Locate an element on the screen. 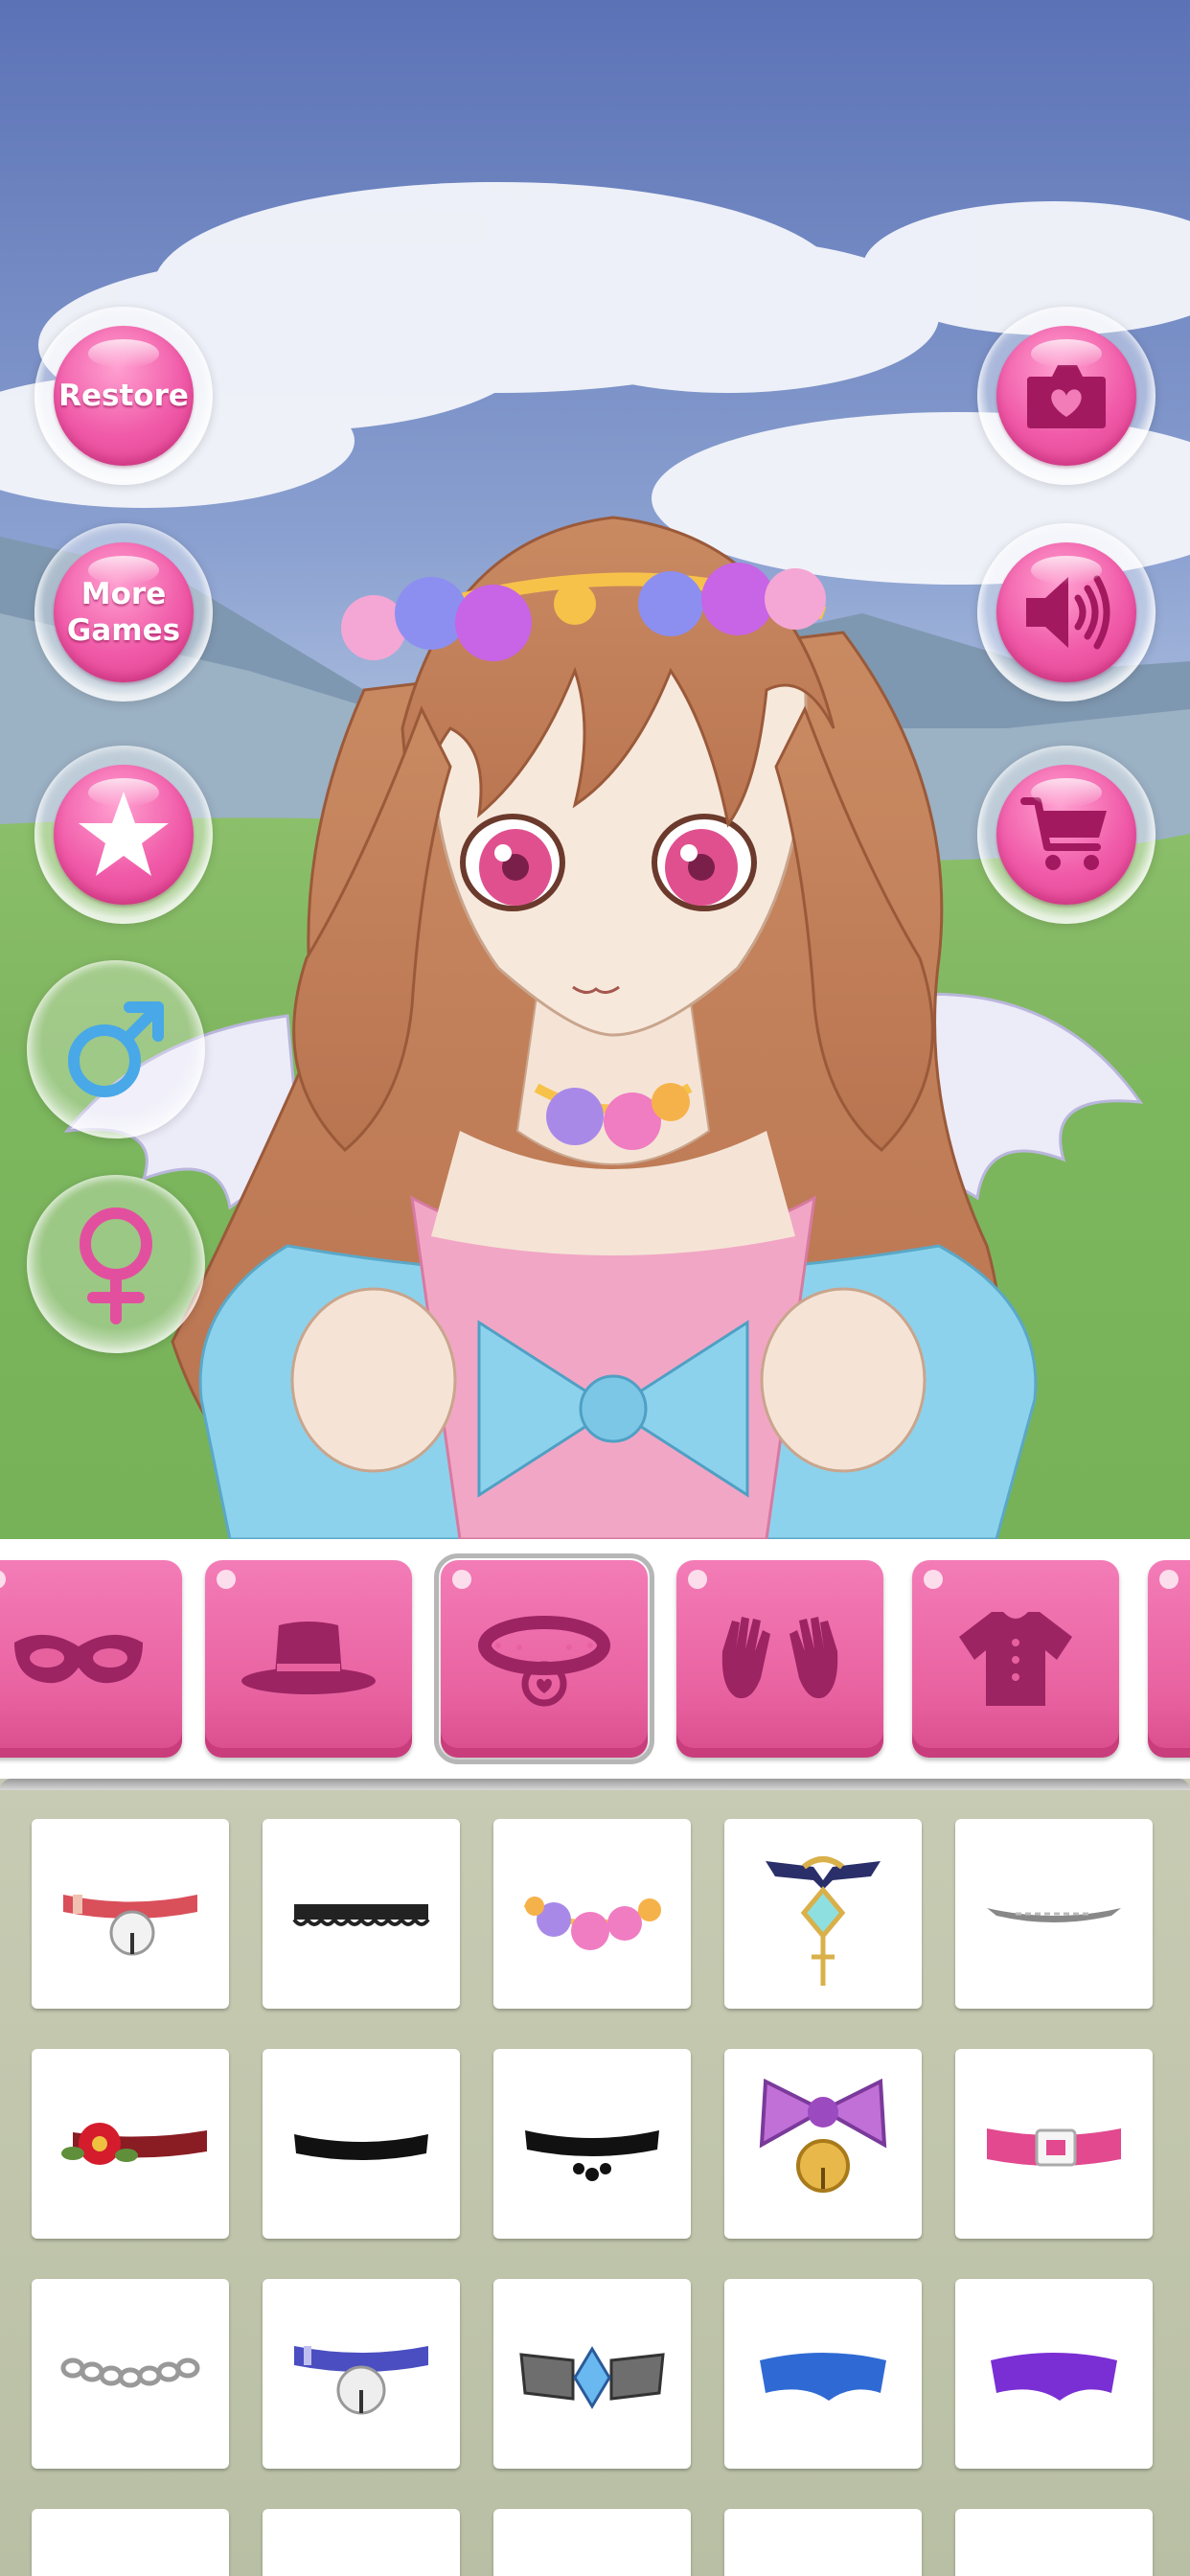 Image resolution: width=1190 pixels, height=2576 pixels. more-games-label: More Games is located at coordinates (124, 612).